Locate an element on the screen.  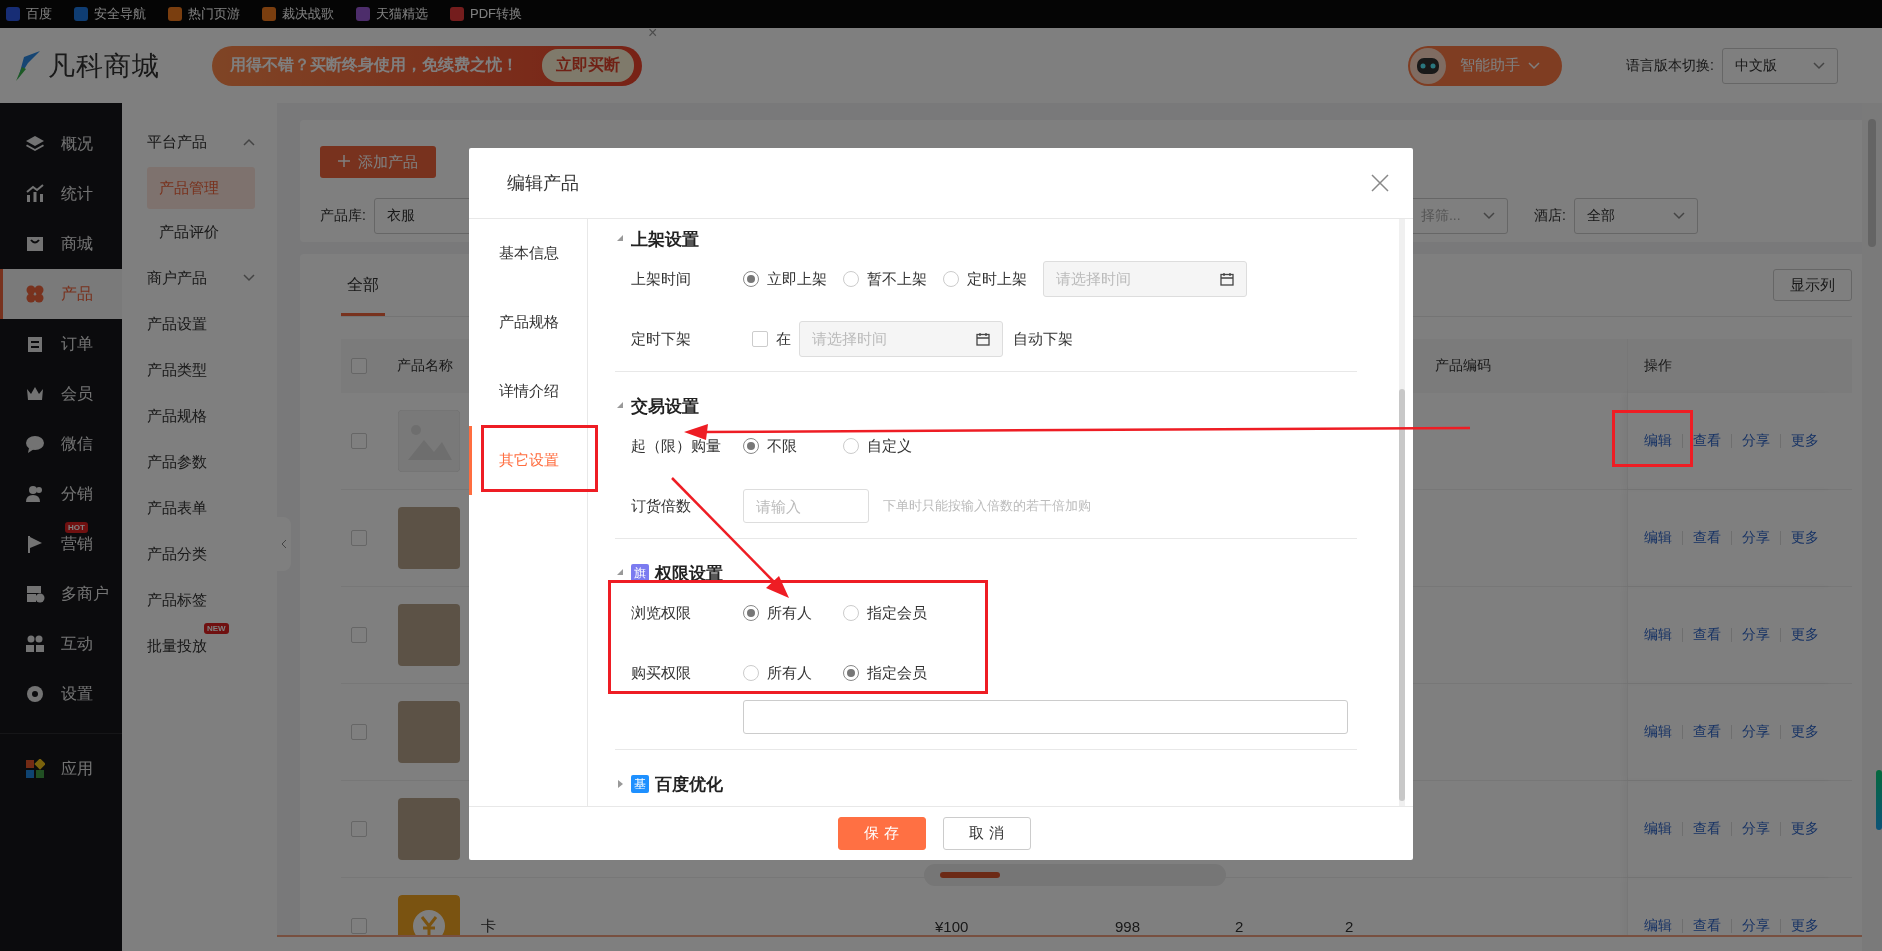
cancel-button: 取 消 is located at coordinates (986, 833).